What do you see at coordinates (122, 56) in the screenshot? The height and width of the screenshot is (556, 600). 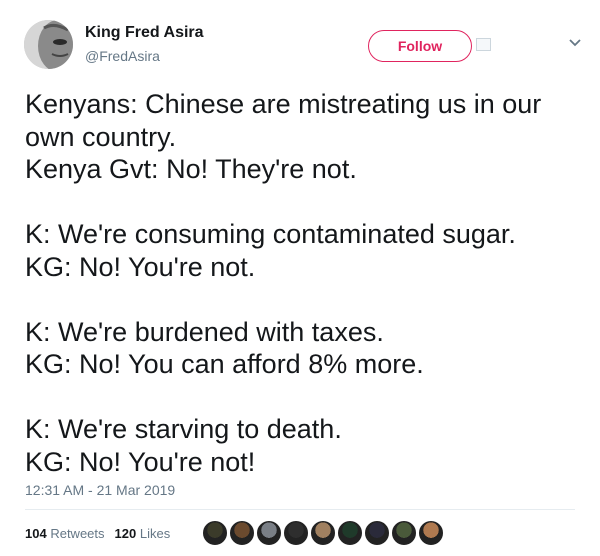 I see `user-handle: @FredAsira` at bounding box center [122, 56].